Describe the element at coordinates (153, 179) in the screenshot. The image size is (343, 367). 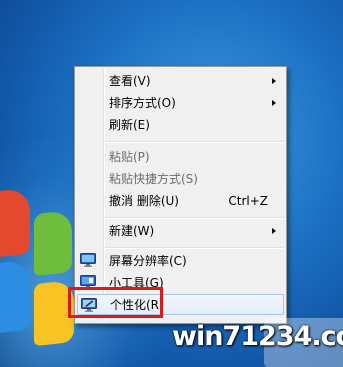
I see `menu-item-label: 粘贴快捷方式(S)` at that location.